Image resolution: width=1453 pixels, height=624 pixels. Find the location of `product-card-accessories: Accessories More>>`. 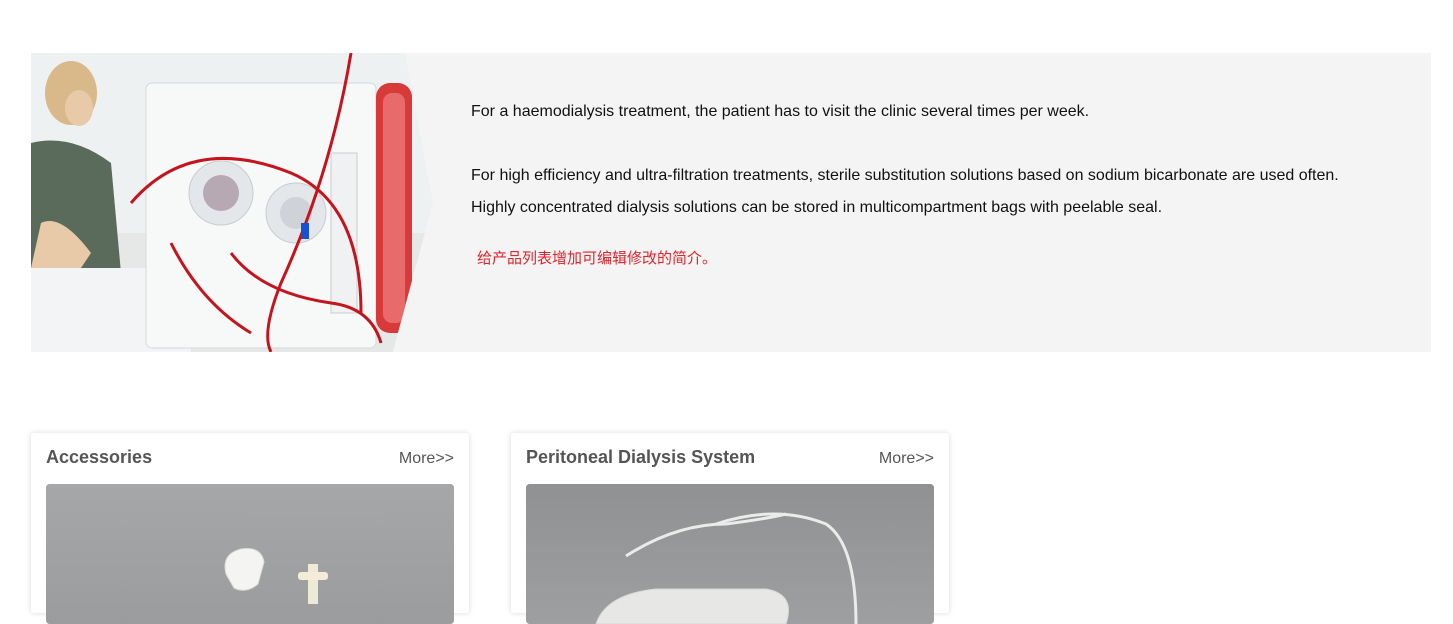

product-card-accessories: Accessories More>> is located at coordinates (250, 528).